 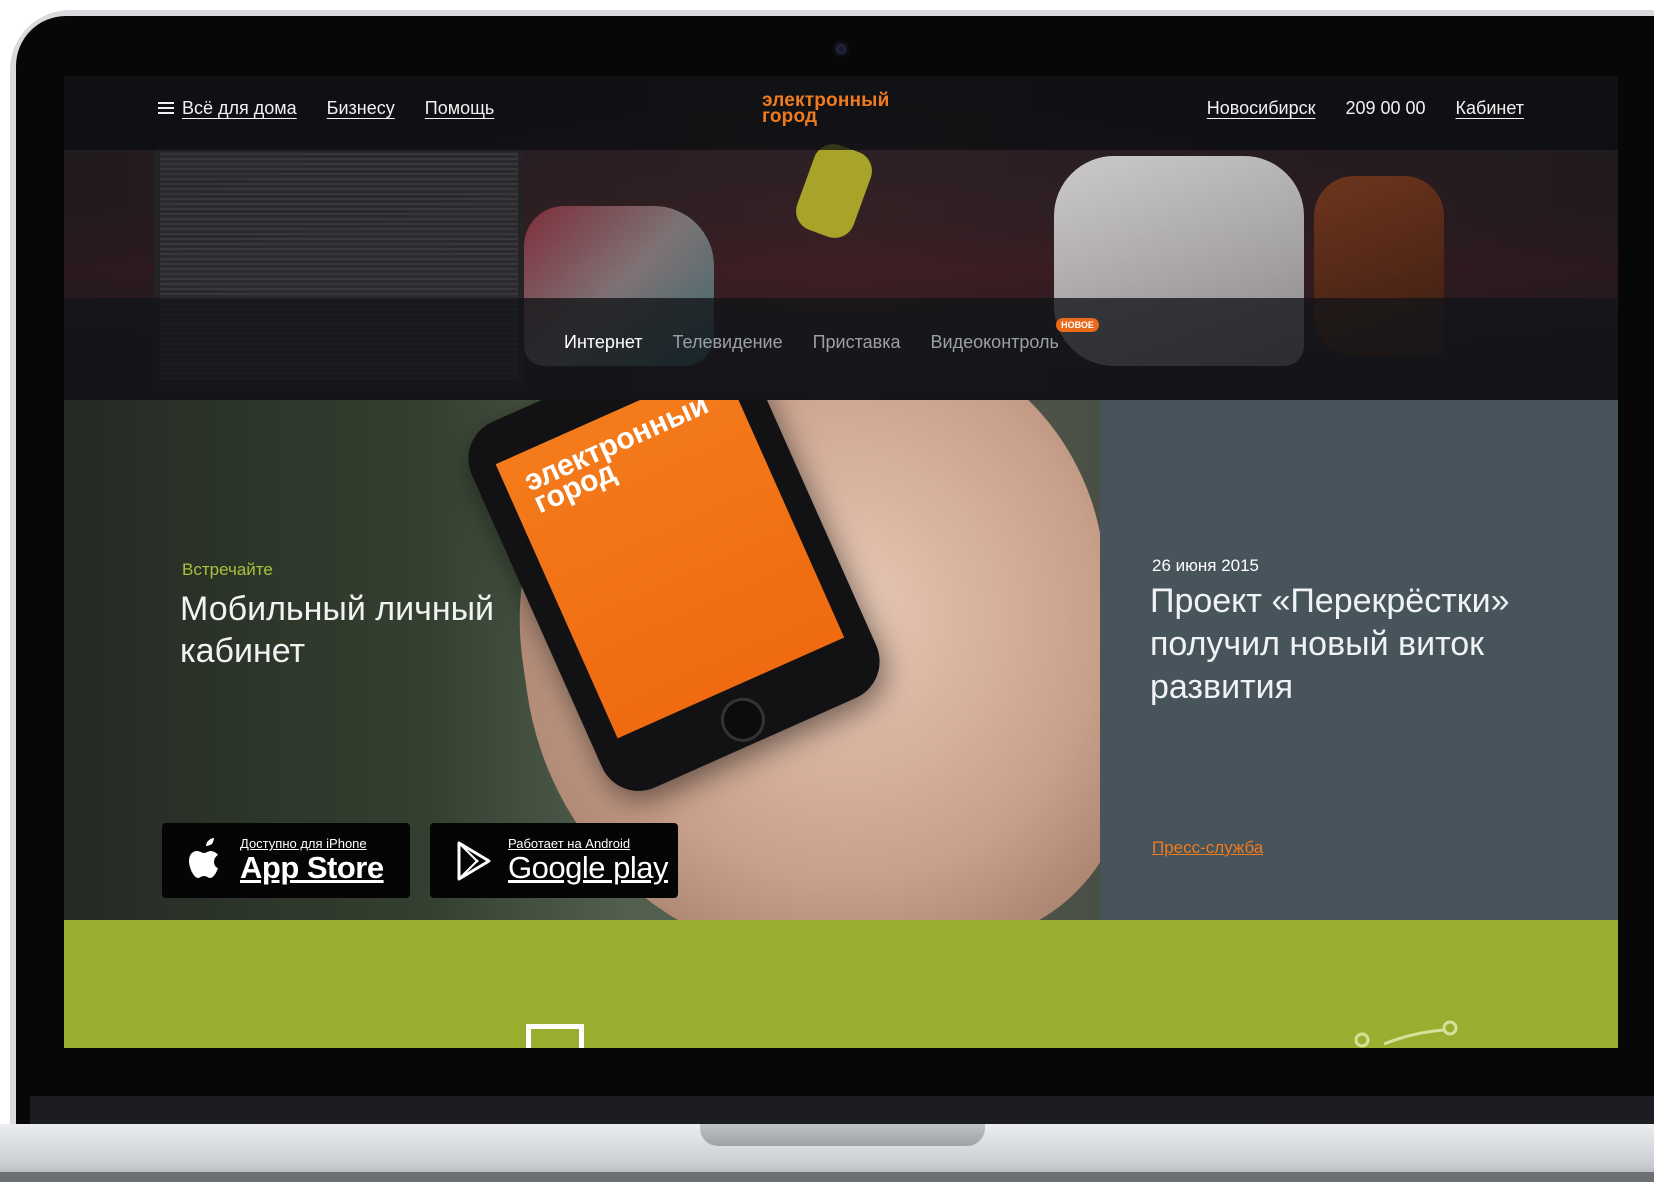 I want to click on appstore-button: Доступно для iPhone App Store, so click(x=286, y=860).